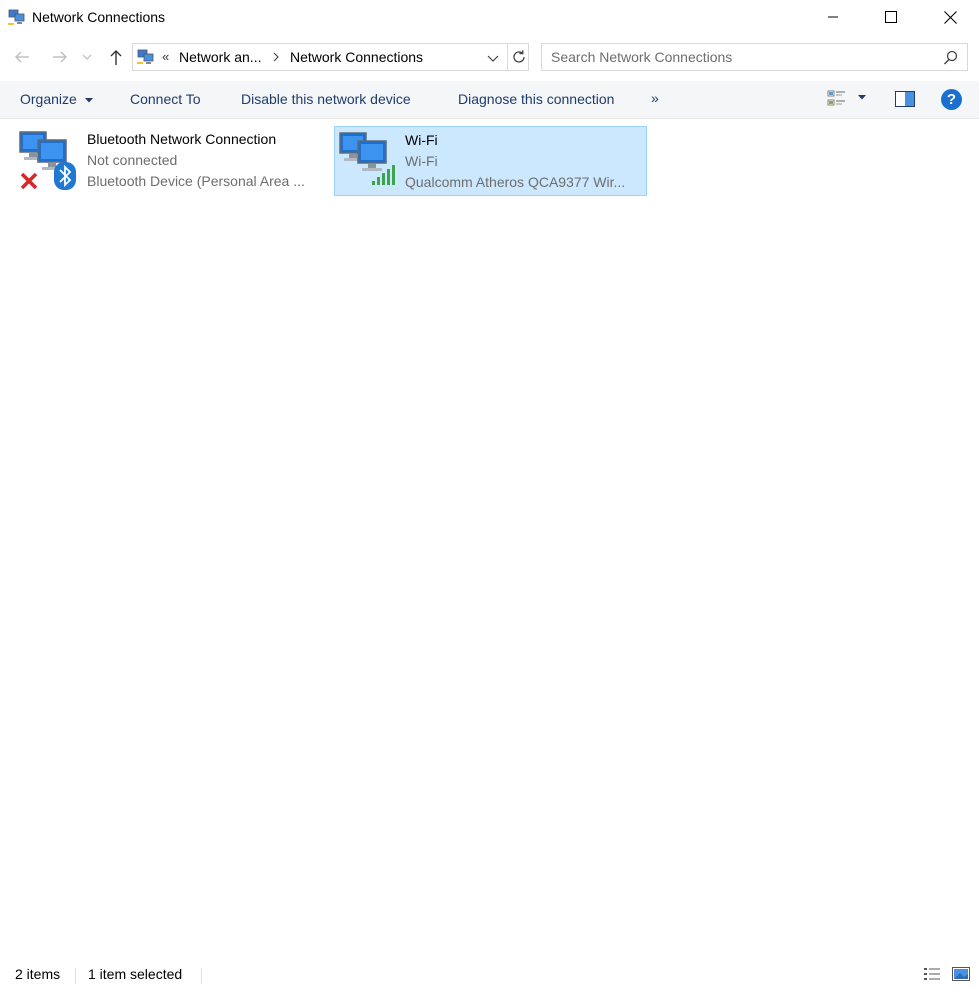 This screenshot has height=989, width=979. Describe the element at coordinates (165, 99) in the screenshot. I see `connect-to-button: Connect To` at that location.